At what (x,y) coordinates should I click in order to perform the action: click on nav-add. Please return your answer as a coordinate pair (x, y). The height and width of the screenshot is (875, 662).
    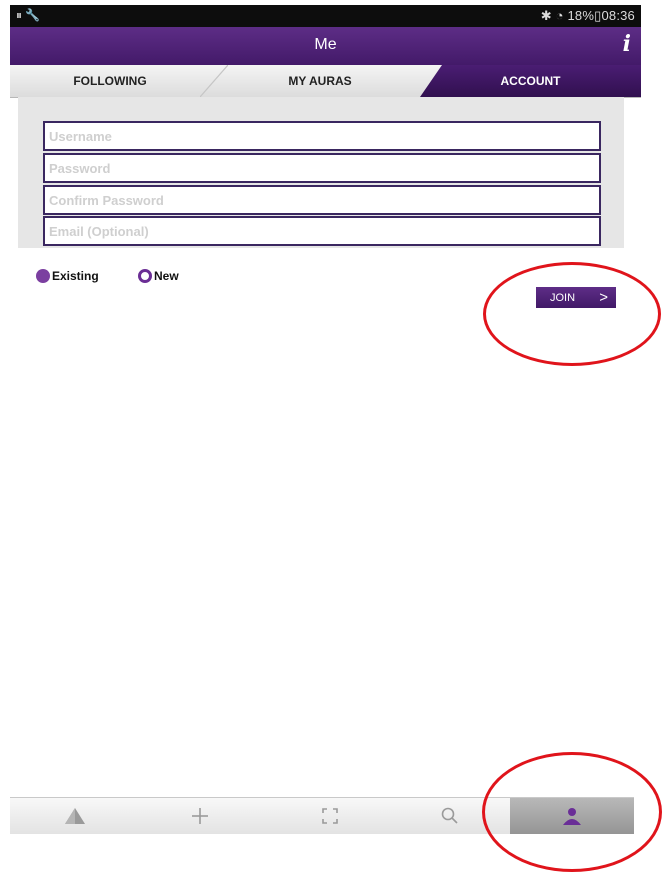
    Looking at the image, I should click on (200, 816).